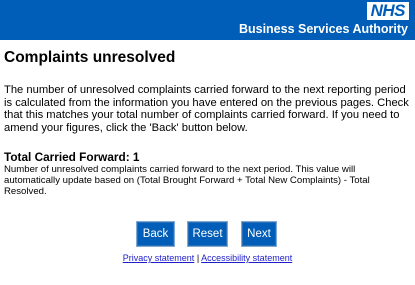 The width and height of the screenshot is (415, 285). Describe the element at coordinates (155, 234) in the screenshot. I see `back-button: Back` at that location.